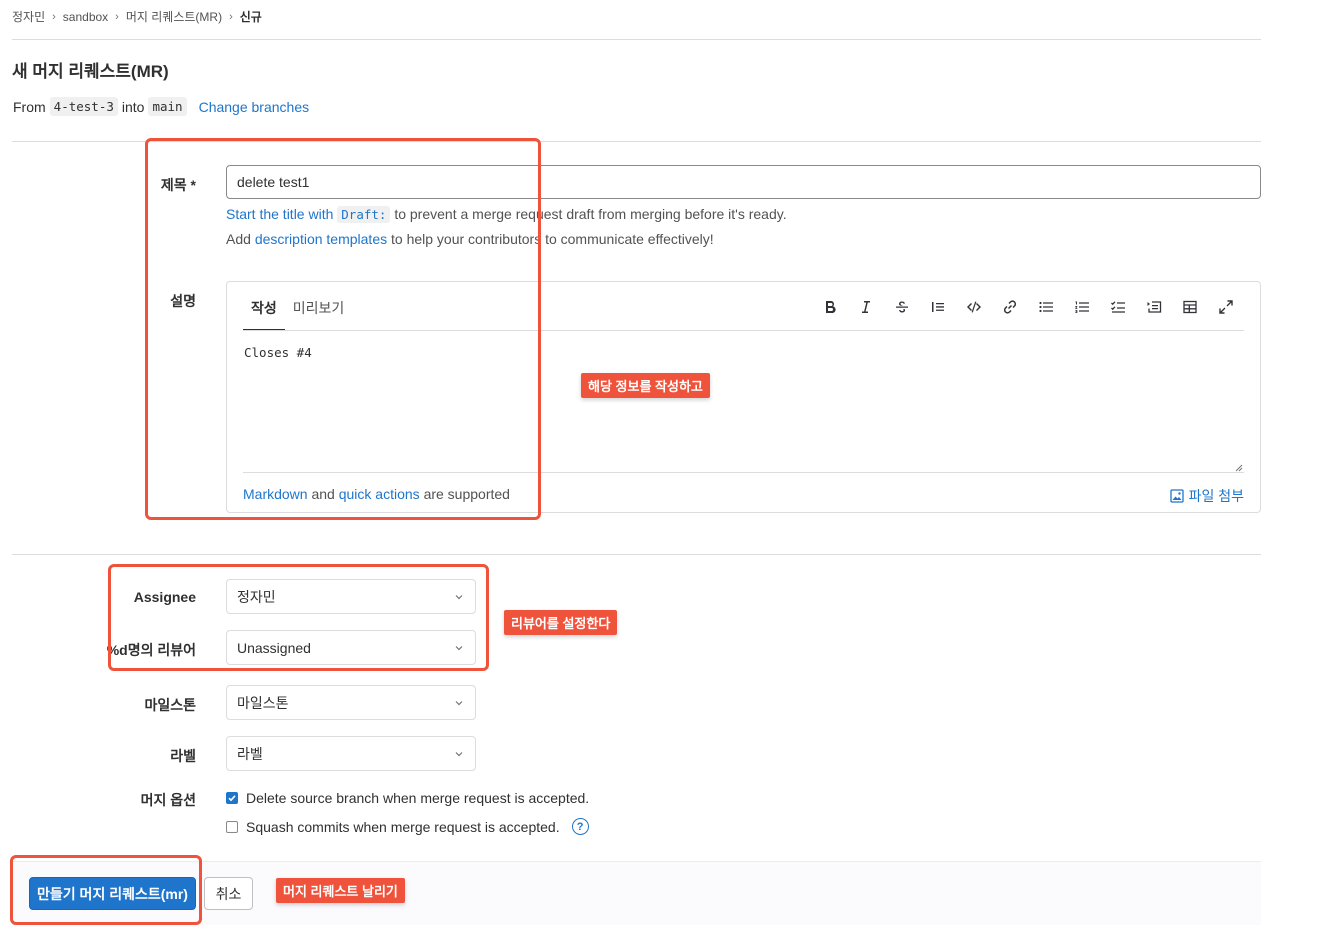 Image resolution: width=1318 pixels, height=925 pixels. I want to click on breadcrumb-item-current: 신규, so click(251, 16).